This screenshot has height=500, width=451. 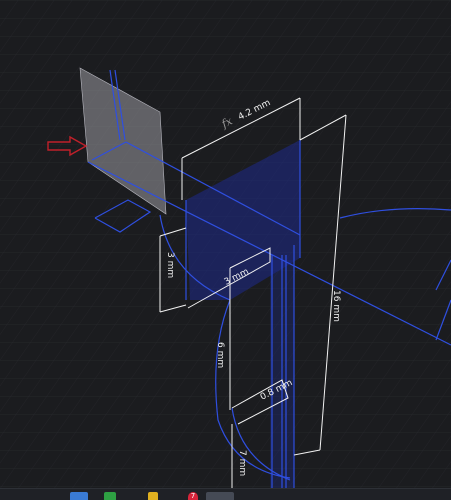 I want to click on dim-bottom-height-label: 7 mm, so click(x=242, y=463).